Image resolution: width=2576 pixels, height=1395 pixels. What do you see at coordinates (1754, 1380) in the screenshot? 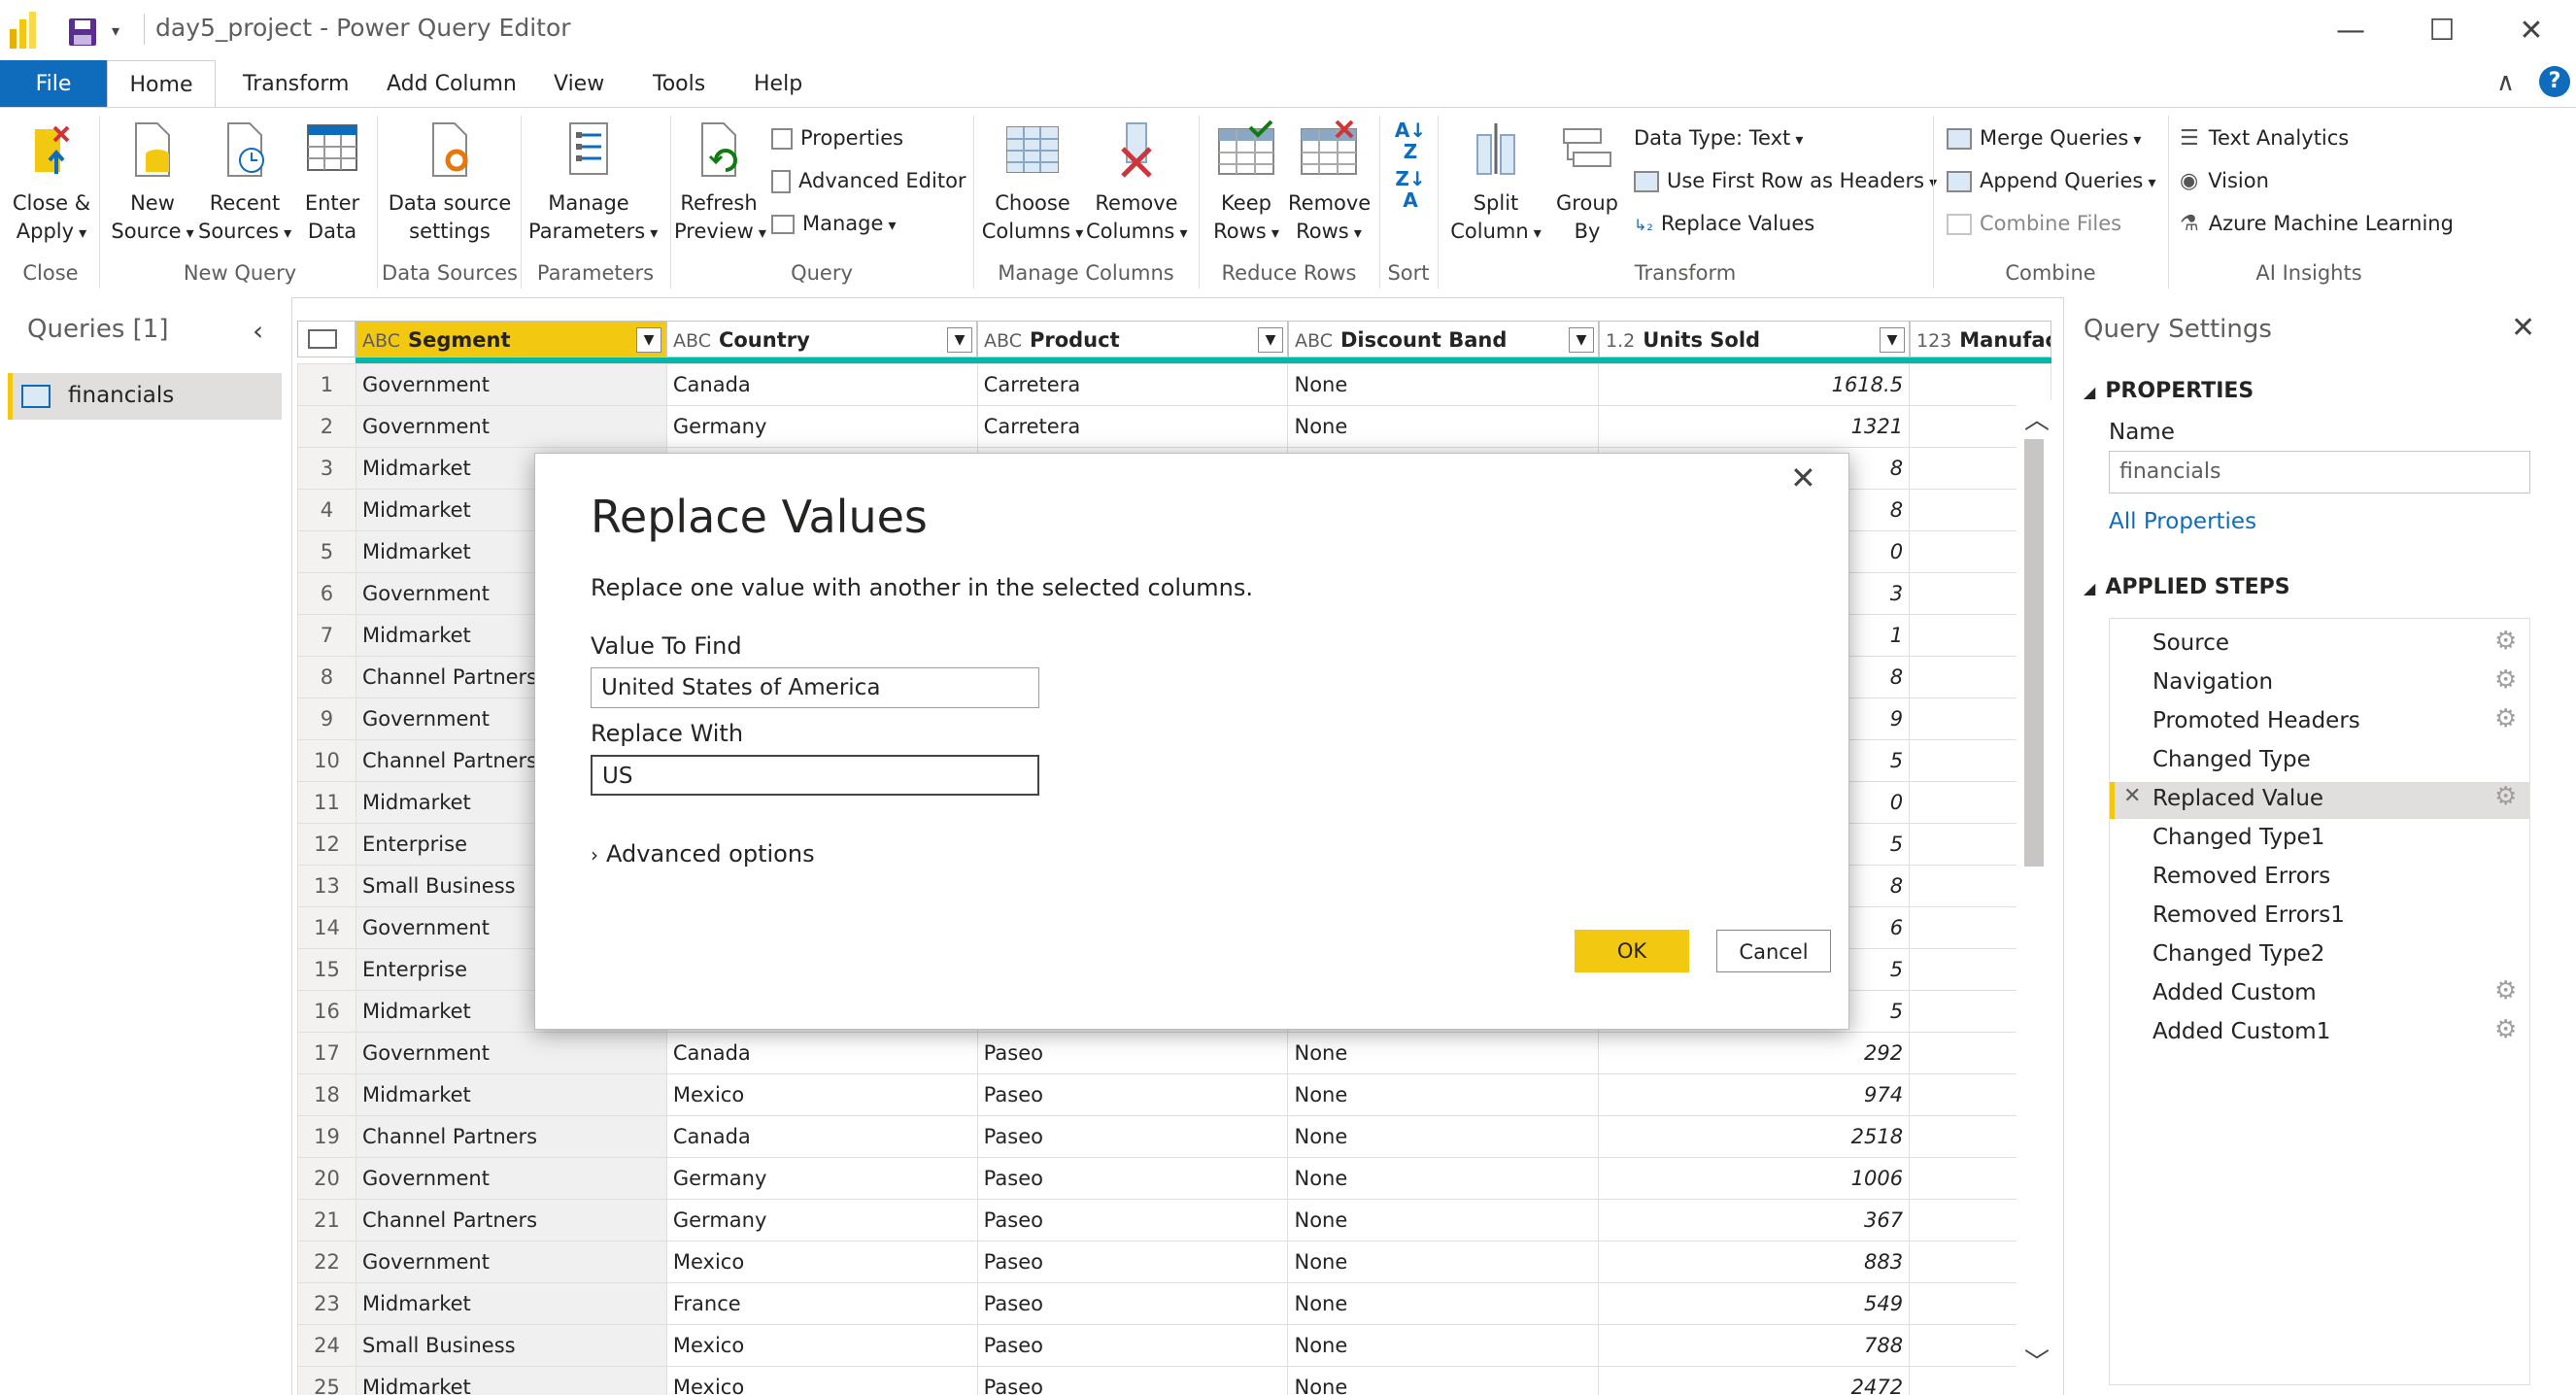
I see `cell-units-sold: 2472` at bounding box center [1754, 1380].